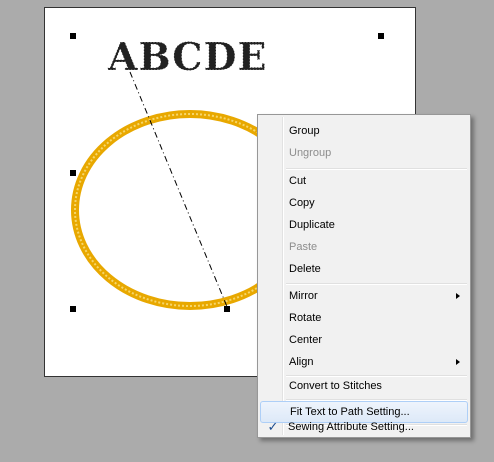 The height and width of the screenshot is (462, 494). I want to click on menu-item-rotate: Rotate, so click(364, 318).